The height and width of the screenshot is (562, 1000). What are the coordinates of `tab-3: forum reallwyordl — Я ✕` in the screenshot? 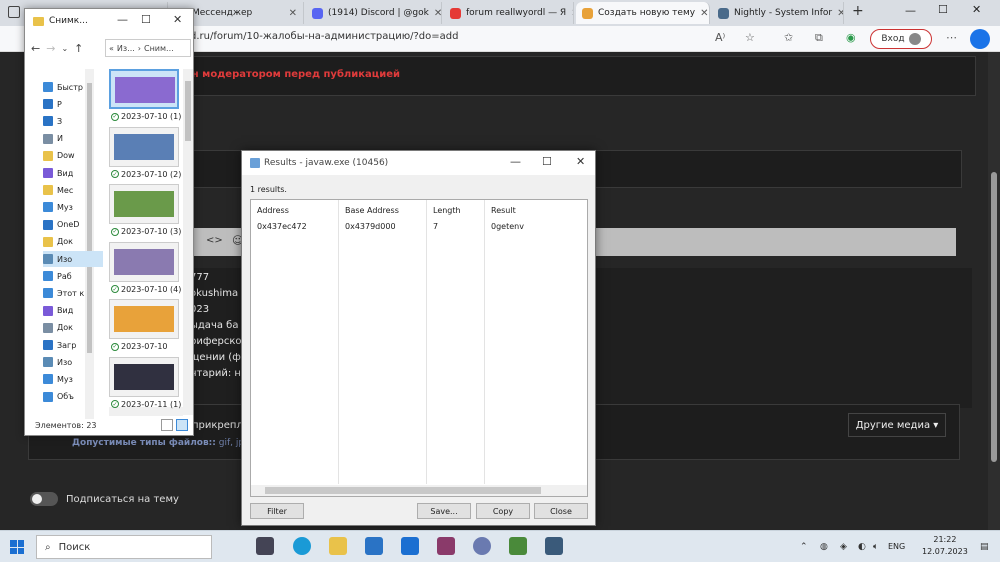 It's located at (509, 13).